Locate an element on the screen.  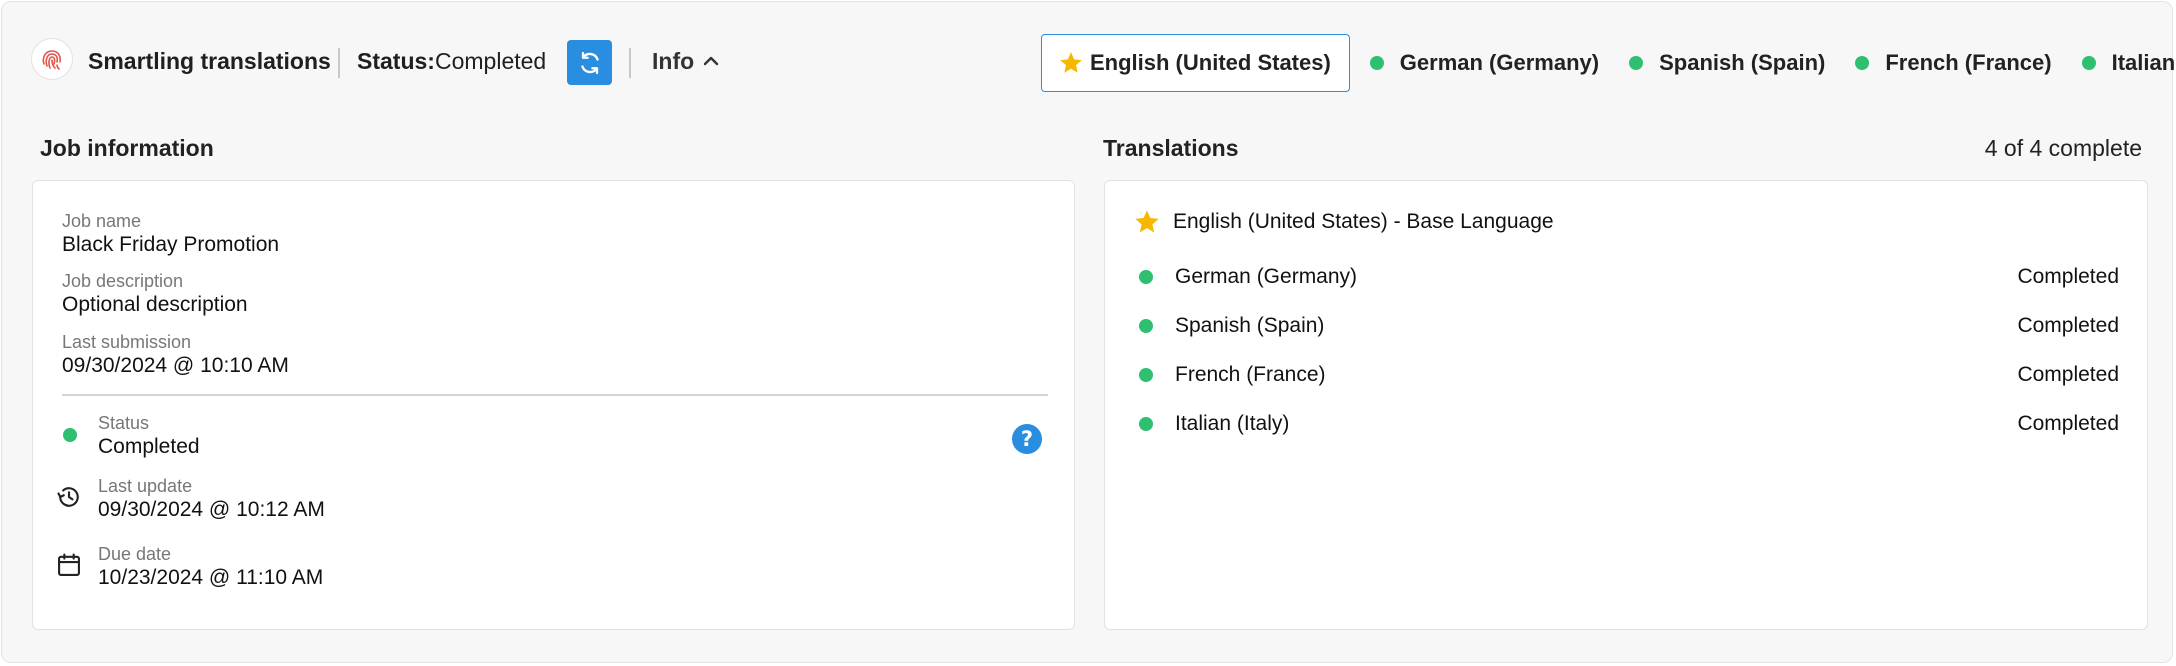
field-value: Black Friday Promotion is located at coordinates (171, 244).